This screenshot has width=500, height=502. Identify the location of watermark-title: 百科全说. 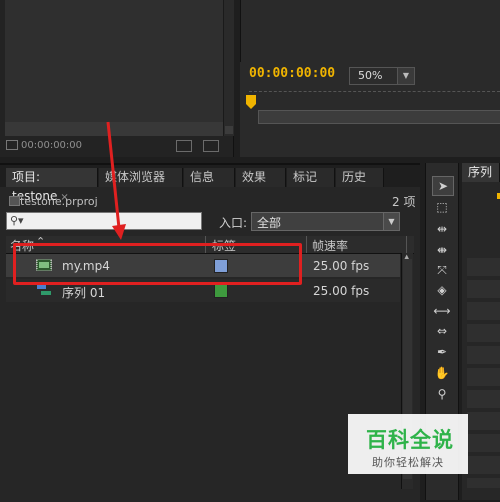
(410, 440).